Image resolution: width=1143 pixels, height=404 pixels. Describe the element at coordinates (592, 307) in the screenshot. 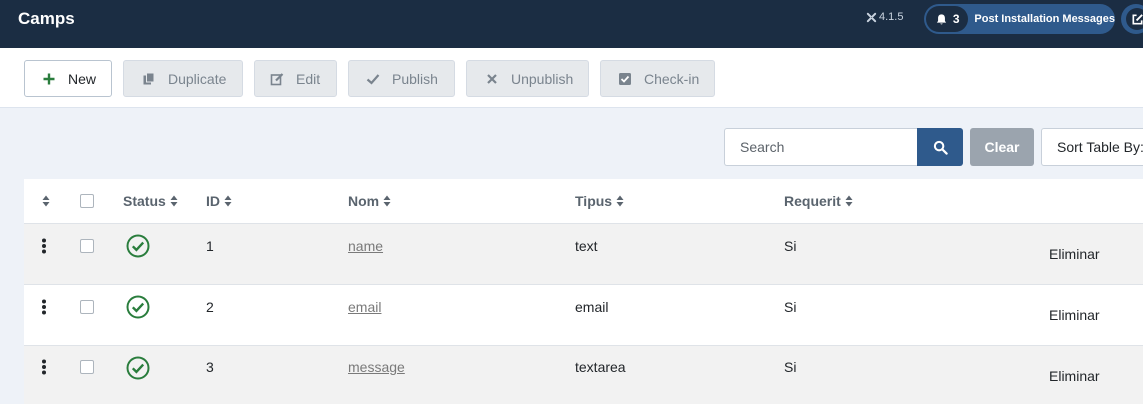

I see `row-tipus: email` at that location.